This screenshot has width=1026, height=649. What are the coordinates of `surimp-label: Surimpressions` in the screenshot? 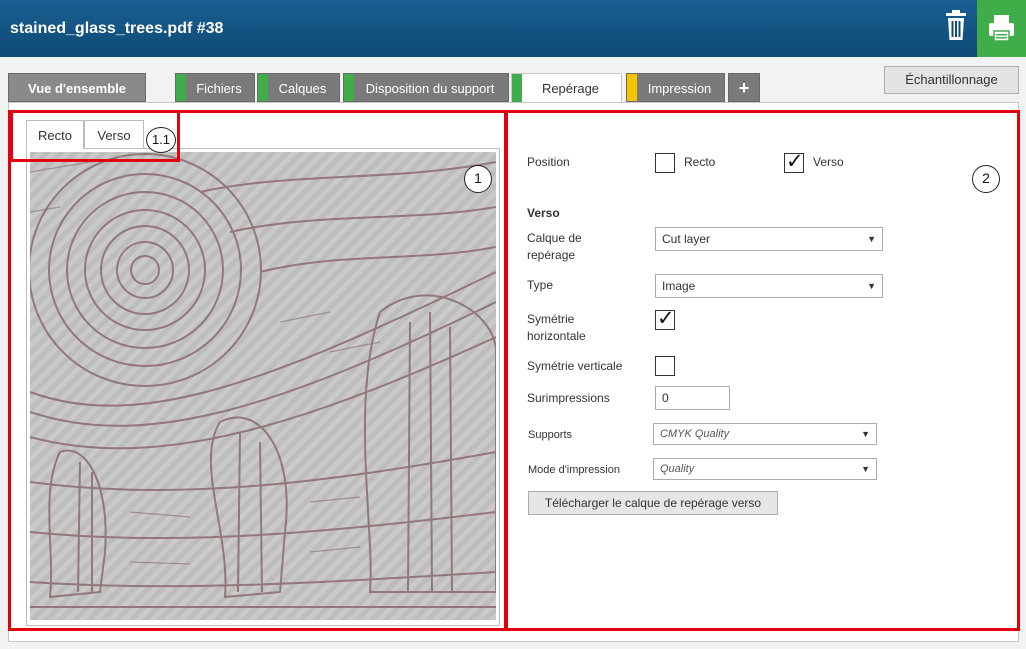 It's located at (568, 398).